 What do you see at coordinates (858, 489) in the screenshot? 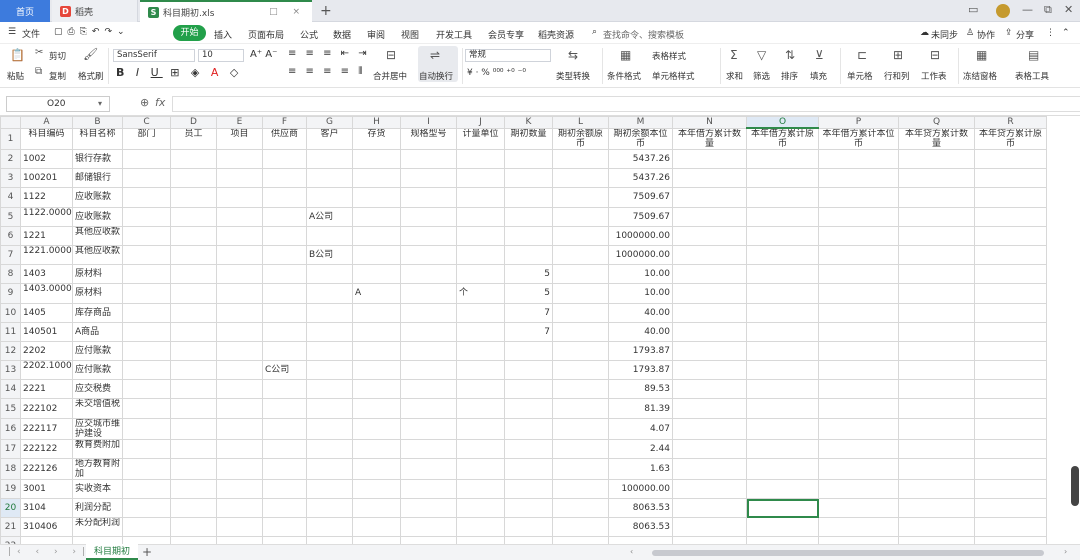
I see `cell-P19` at bounding box center [858, 489].